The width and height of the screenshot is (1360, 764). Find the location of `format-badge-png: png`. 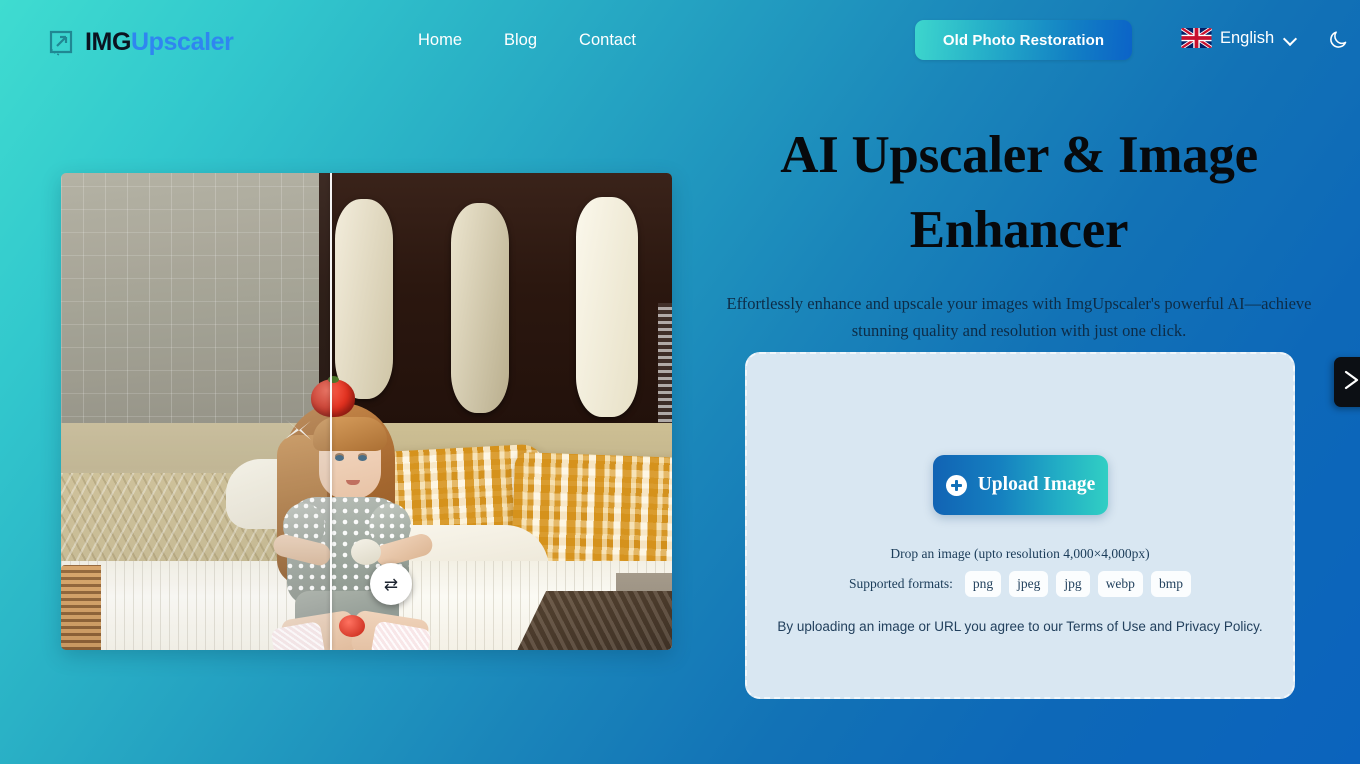

format-badge-png: png is located at coordinates (983, 584).